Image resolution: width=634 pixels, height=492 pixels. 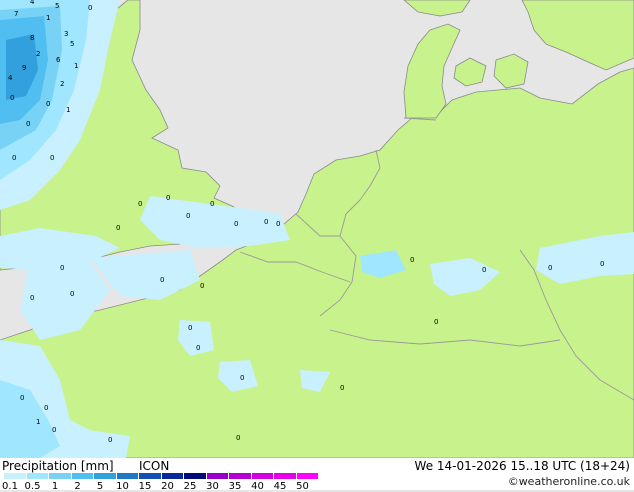 I want to click on color-scale-label: 1, so click(x=55, y=486).